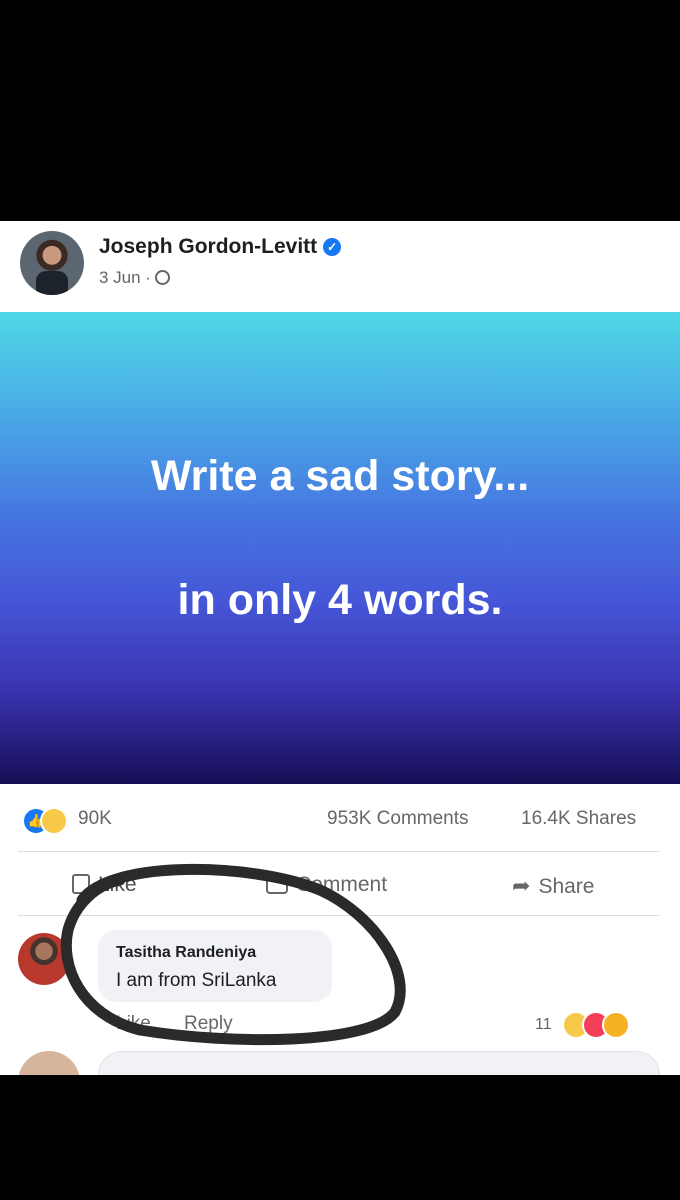 The image size is (680, 1200). Describe the element at coordinates (379, 1063) in the screenshot. I see `next-comment-bubble` at that location.